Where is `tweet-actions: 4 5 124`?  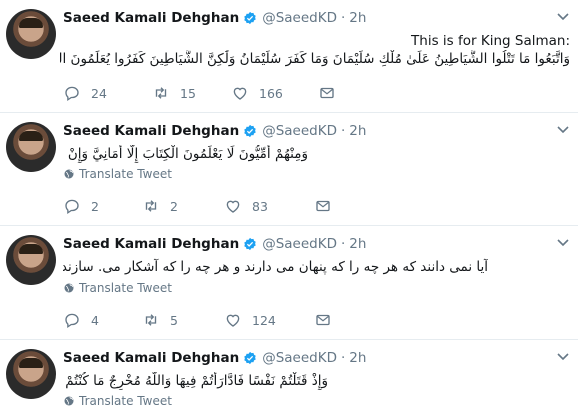 tweet-actions: 4 5 124 is located at coordinates (197, 320).